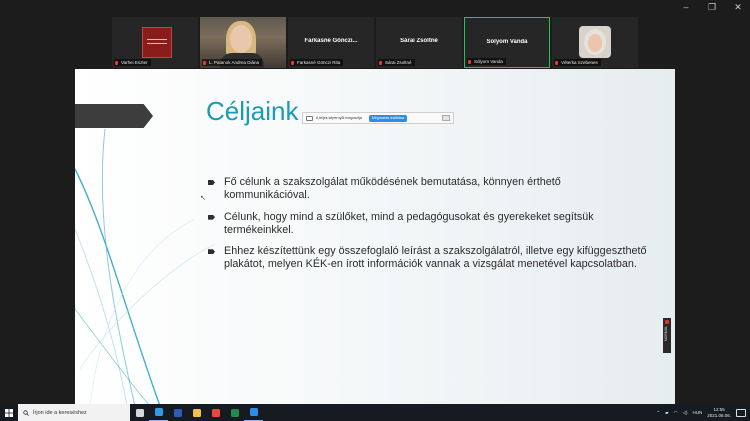 The height and width of the screenshot is (421, 750). I want to click on mouse-cursor-icon: ↖, so click(203, 198).